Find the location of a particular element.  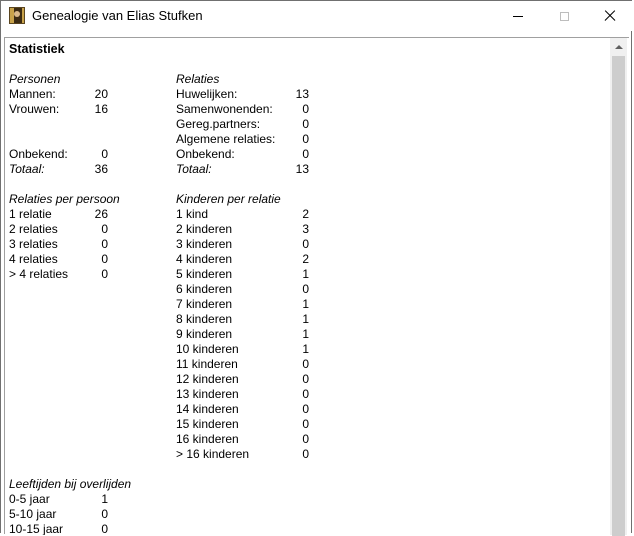

stat-label: 15 kinderen is located at coordinates (207, 424).